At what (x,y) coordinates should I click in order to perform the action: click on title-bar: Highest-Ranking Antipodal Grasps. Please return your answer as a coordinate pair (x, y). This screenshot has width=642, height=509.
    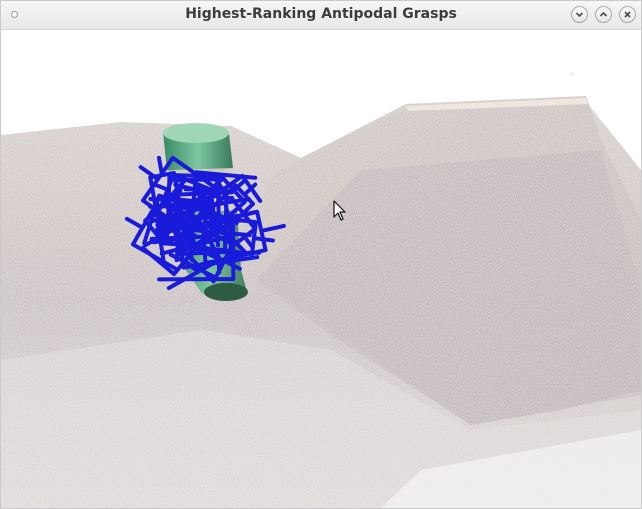
    Looking at the image, I should click on (321, 15).